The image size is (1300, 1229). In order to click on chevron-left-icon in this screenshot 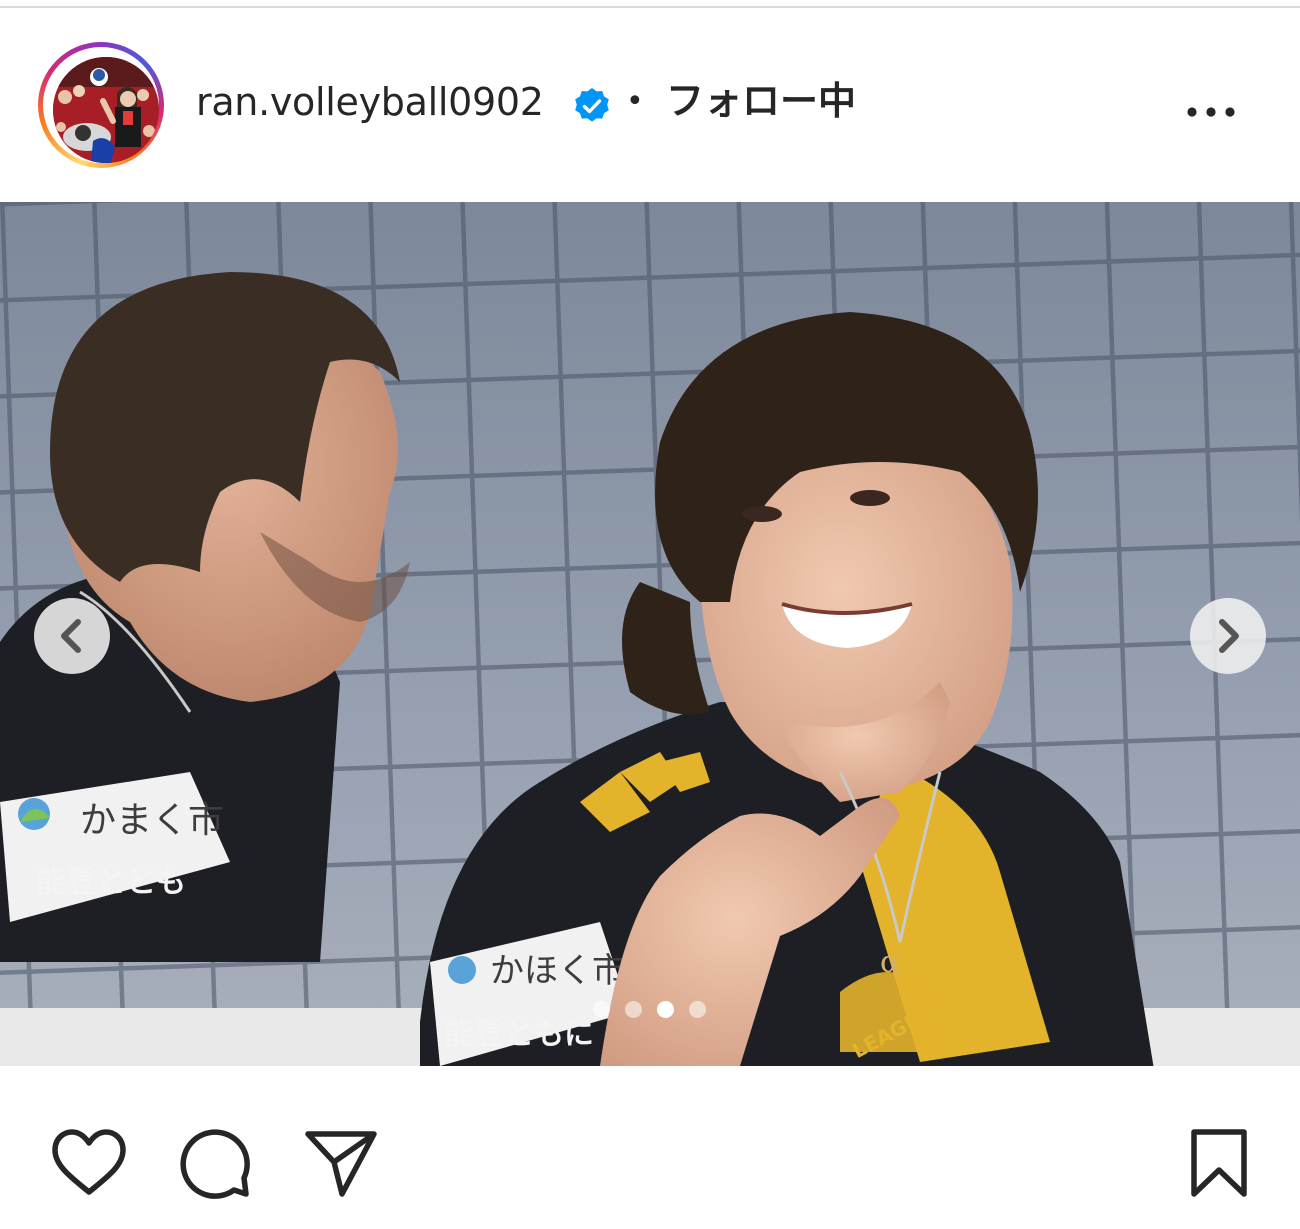, I will do `click(71, 636)`.